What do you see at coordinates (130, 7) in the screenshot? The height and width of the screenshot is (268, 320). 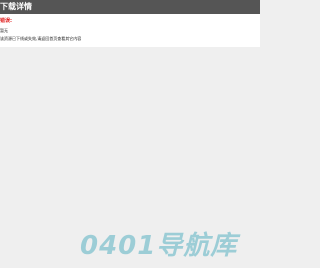 I see `title-bar: 下载详情` at bounding box center [130, 7].